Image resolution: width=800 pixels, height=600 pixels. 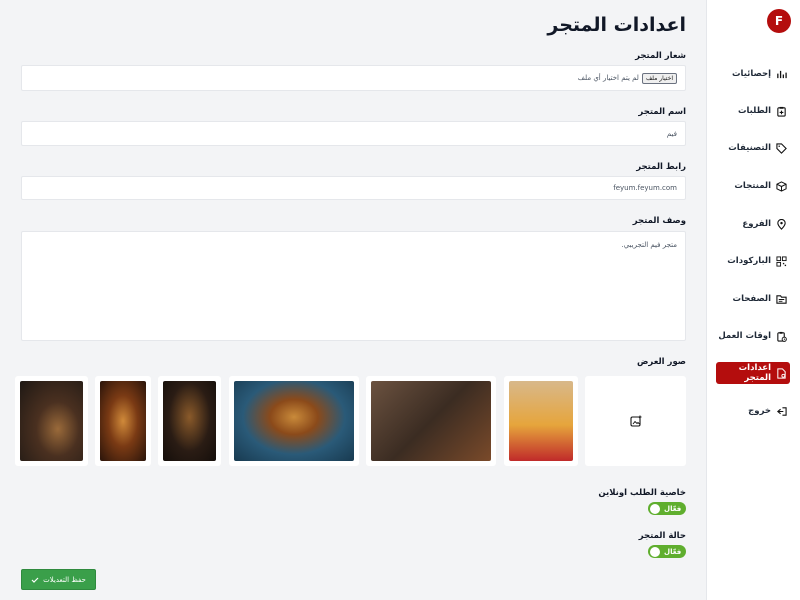 What do you see at coordinates (781, 299) in the screenshot?
I see `folder-icon` at bounding box center [781, 299].